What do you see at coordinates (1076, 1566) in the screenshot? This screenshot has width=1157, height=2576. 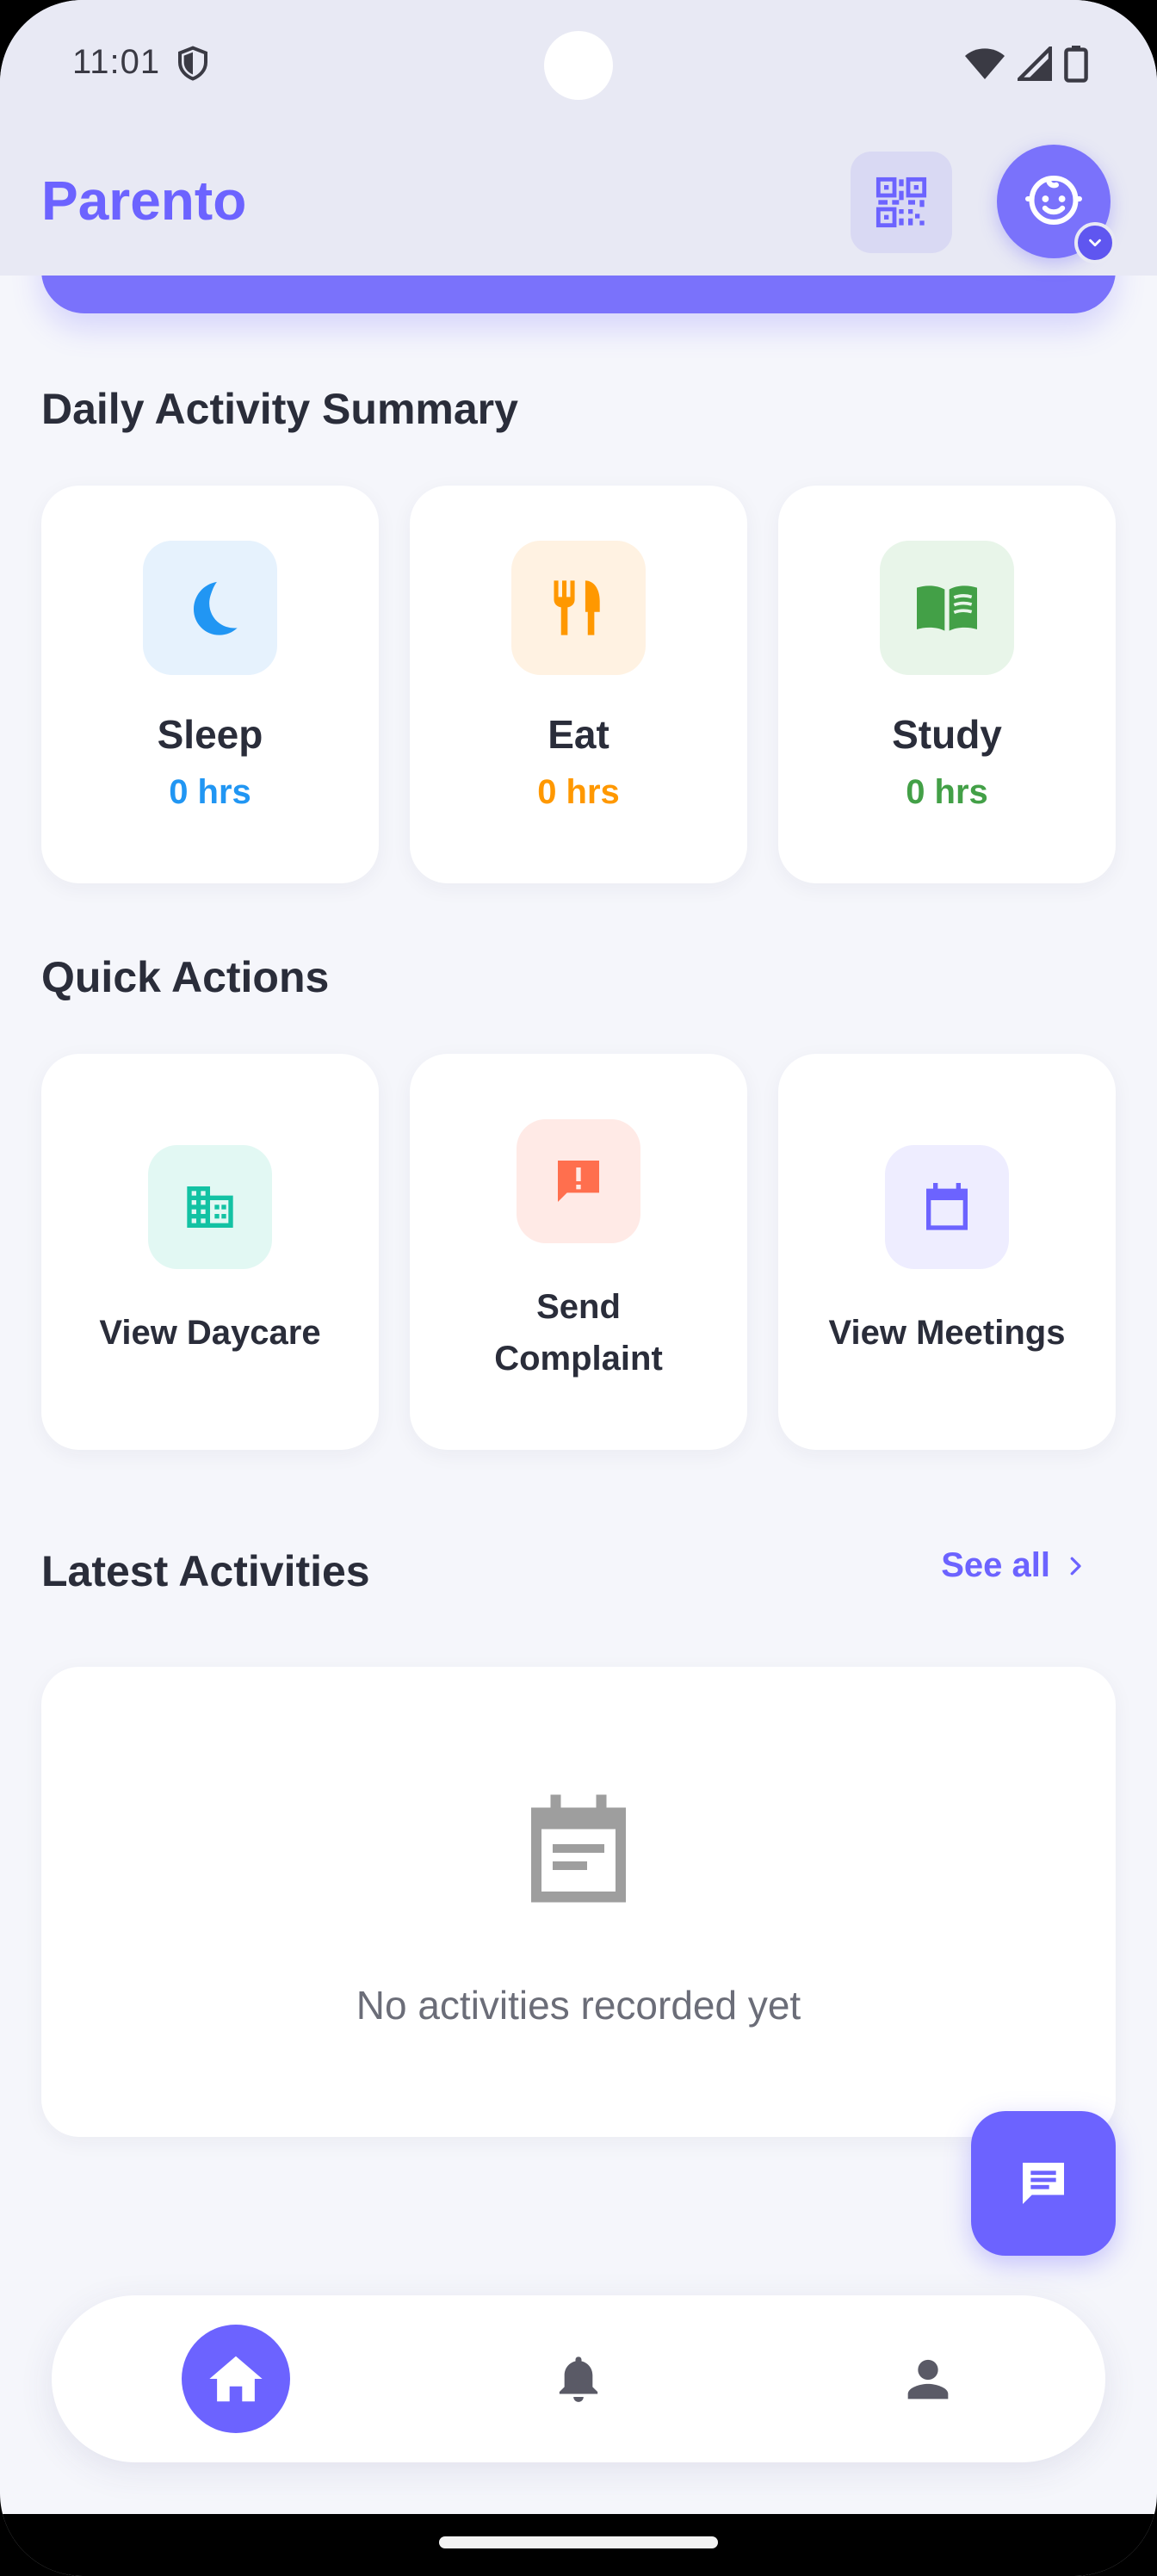 I see `chevron-right-icon` at bounding box center [1076, 1566].